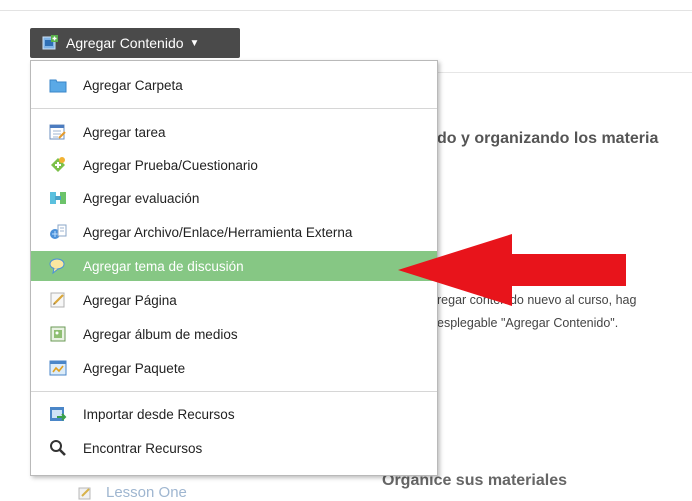  I want to click on add-content-icon, so click(50, 42).